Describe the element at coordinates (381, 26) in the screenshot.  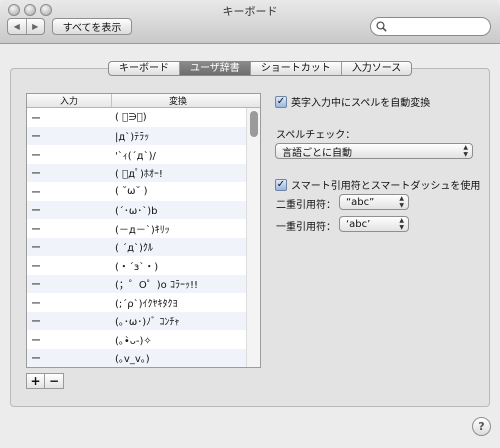
I see `search-icon` at that location.